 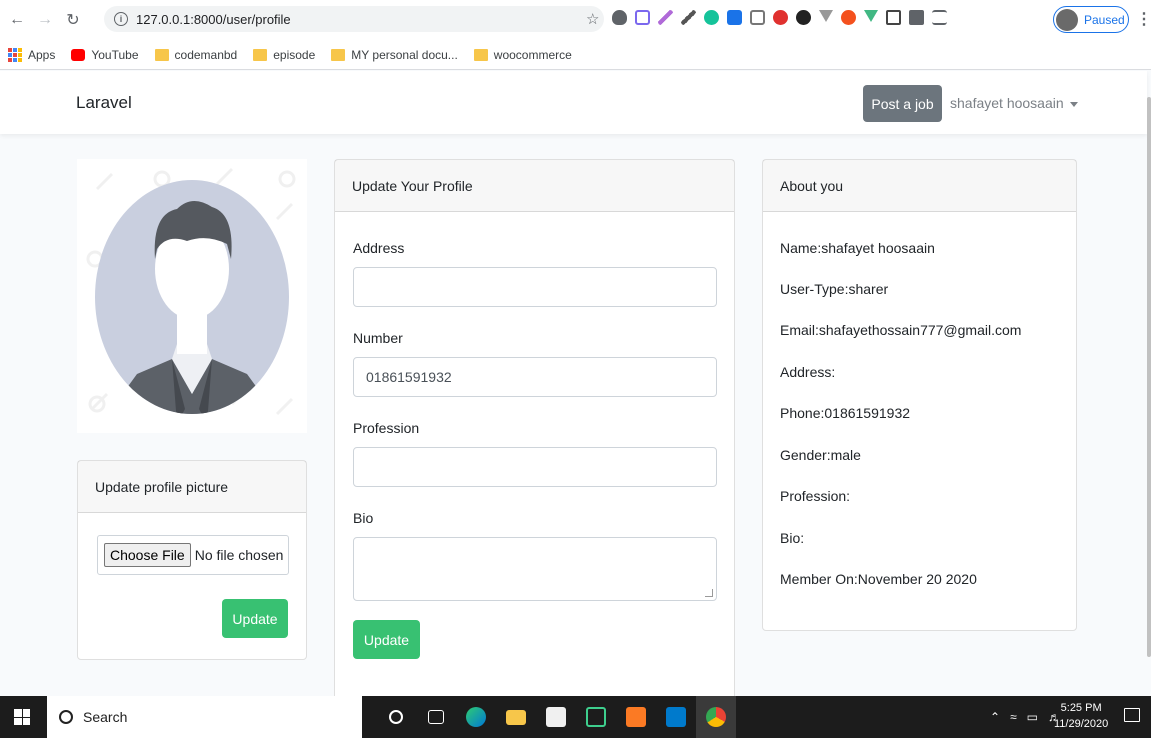 I want to click on bookmark-label: Apps, so click(x=42, y=54).